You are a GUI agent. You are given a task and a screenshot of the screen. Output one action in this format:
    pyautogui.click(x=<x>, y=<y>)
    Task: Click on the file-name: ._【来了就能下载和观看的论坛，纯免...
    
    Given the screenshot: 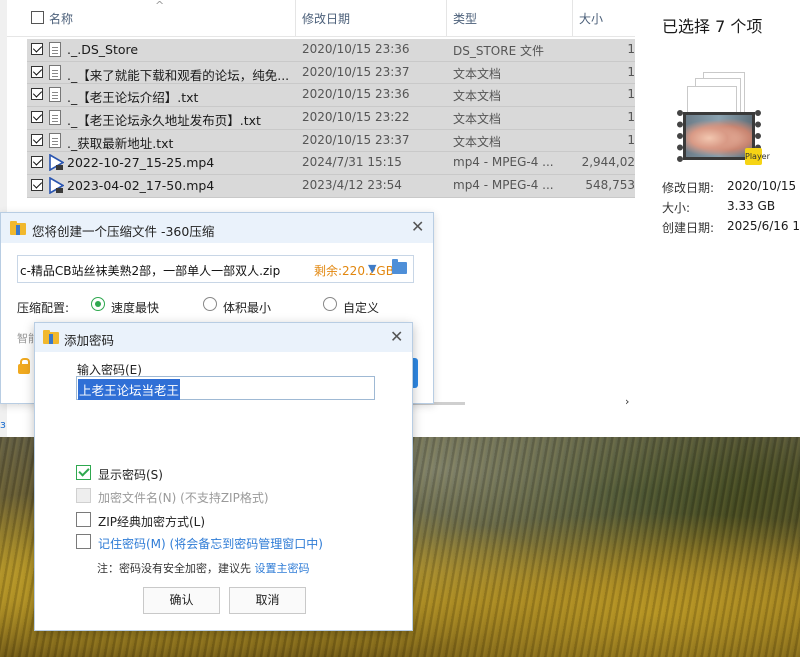 What is the action you would take?
    pyautogui.click(x=178, y=75)
    